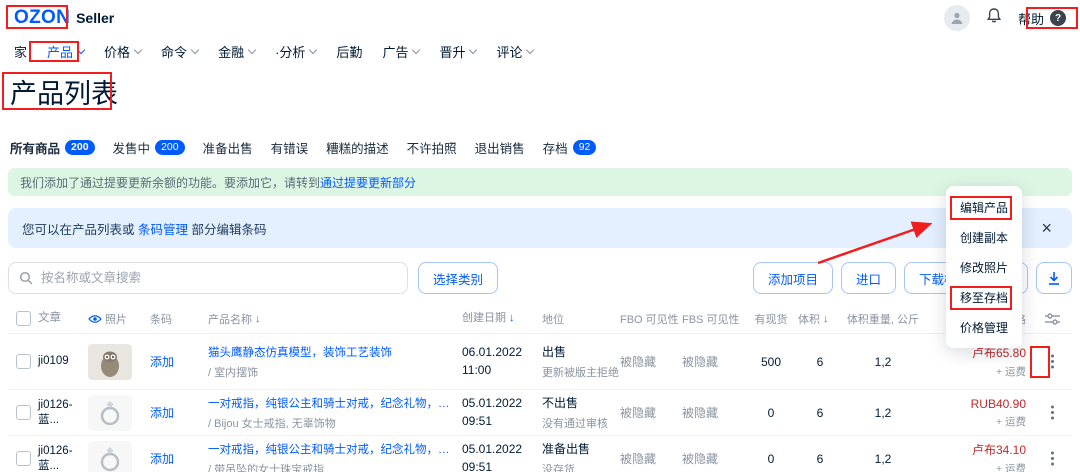 This screenshot has width=1080, height=472. What do you see at coordinates (868, 278) in the screenshot?
I see `import-button: 进口` at bounding box center [868, 278].